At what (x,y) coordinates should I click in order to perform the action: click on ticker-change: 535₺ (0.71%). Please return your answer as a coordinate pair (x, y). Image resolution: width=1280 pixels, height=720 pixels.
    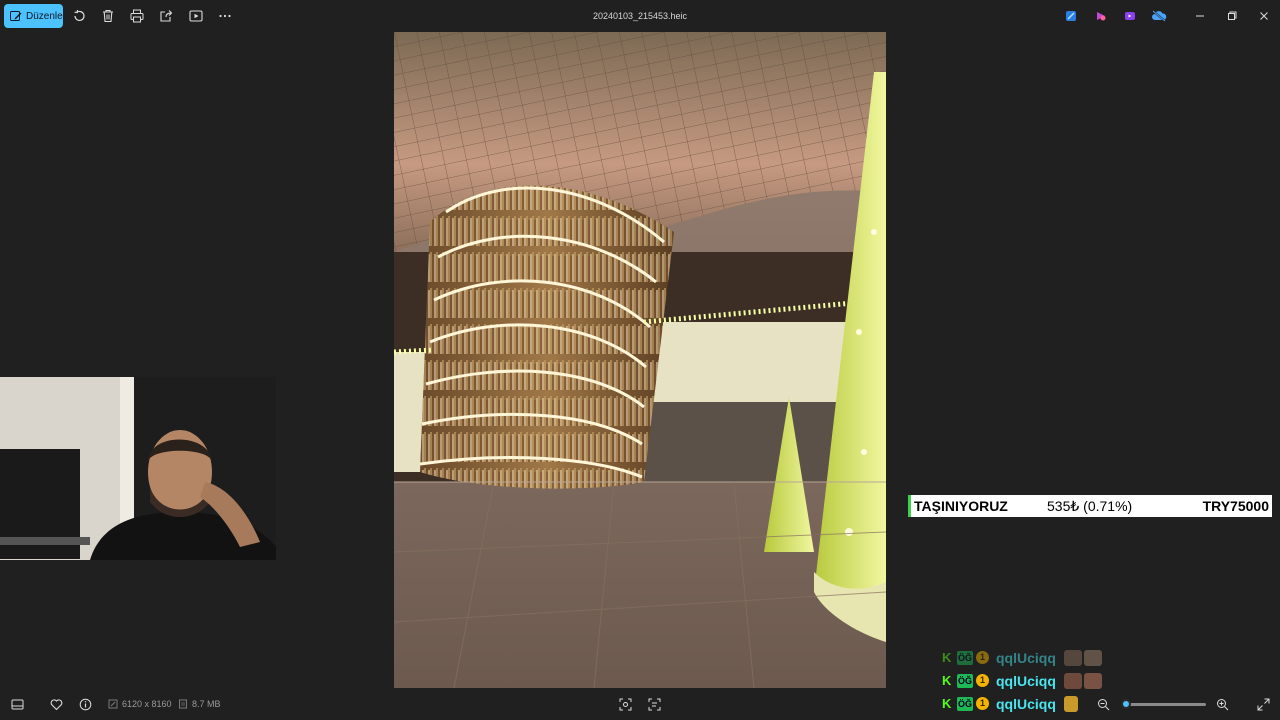
    Looking at the image, I should click on (1090, 505).